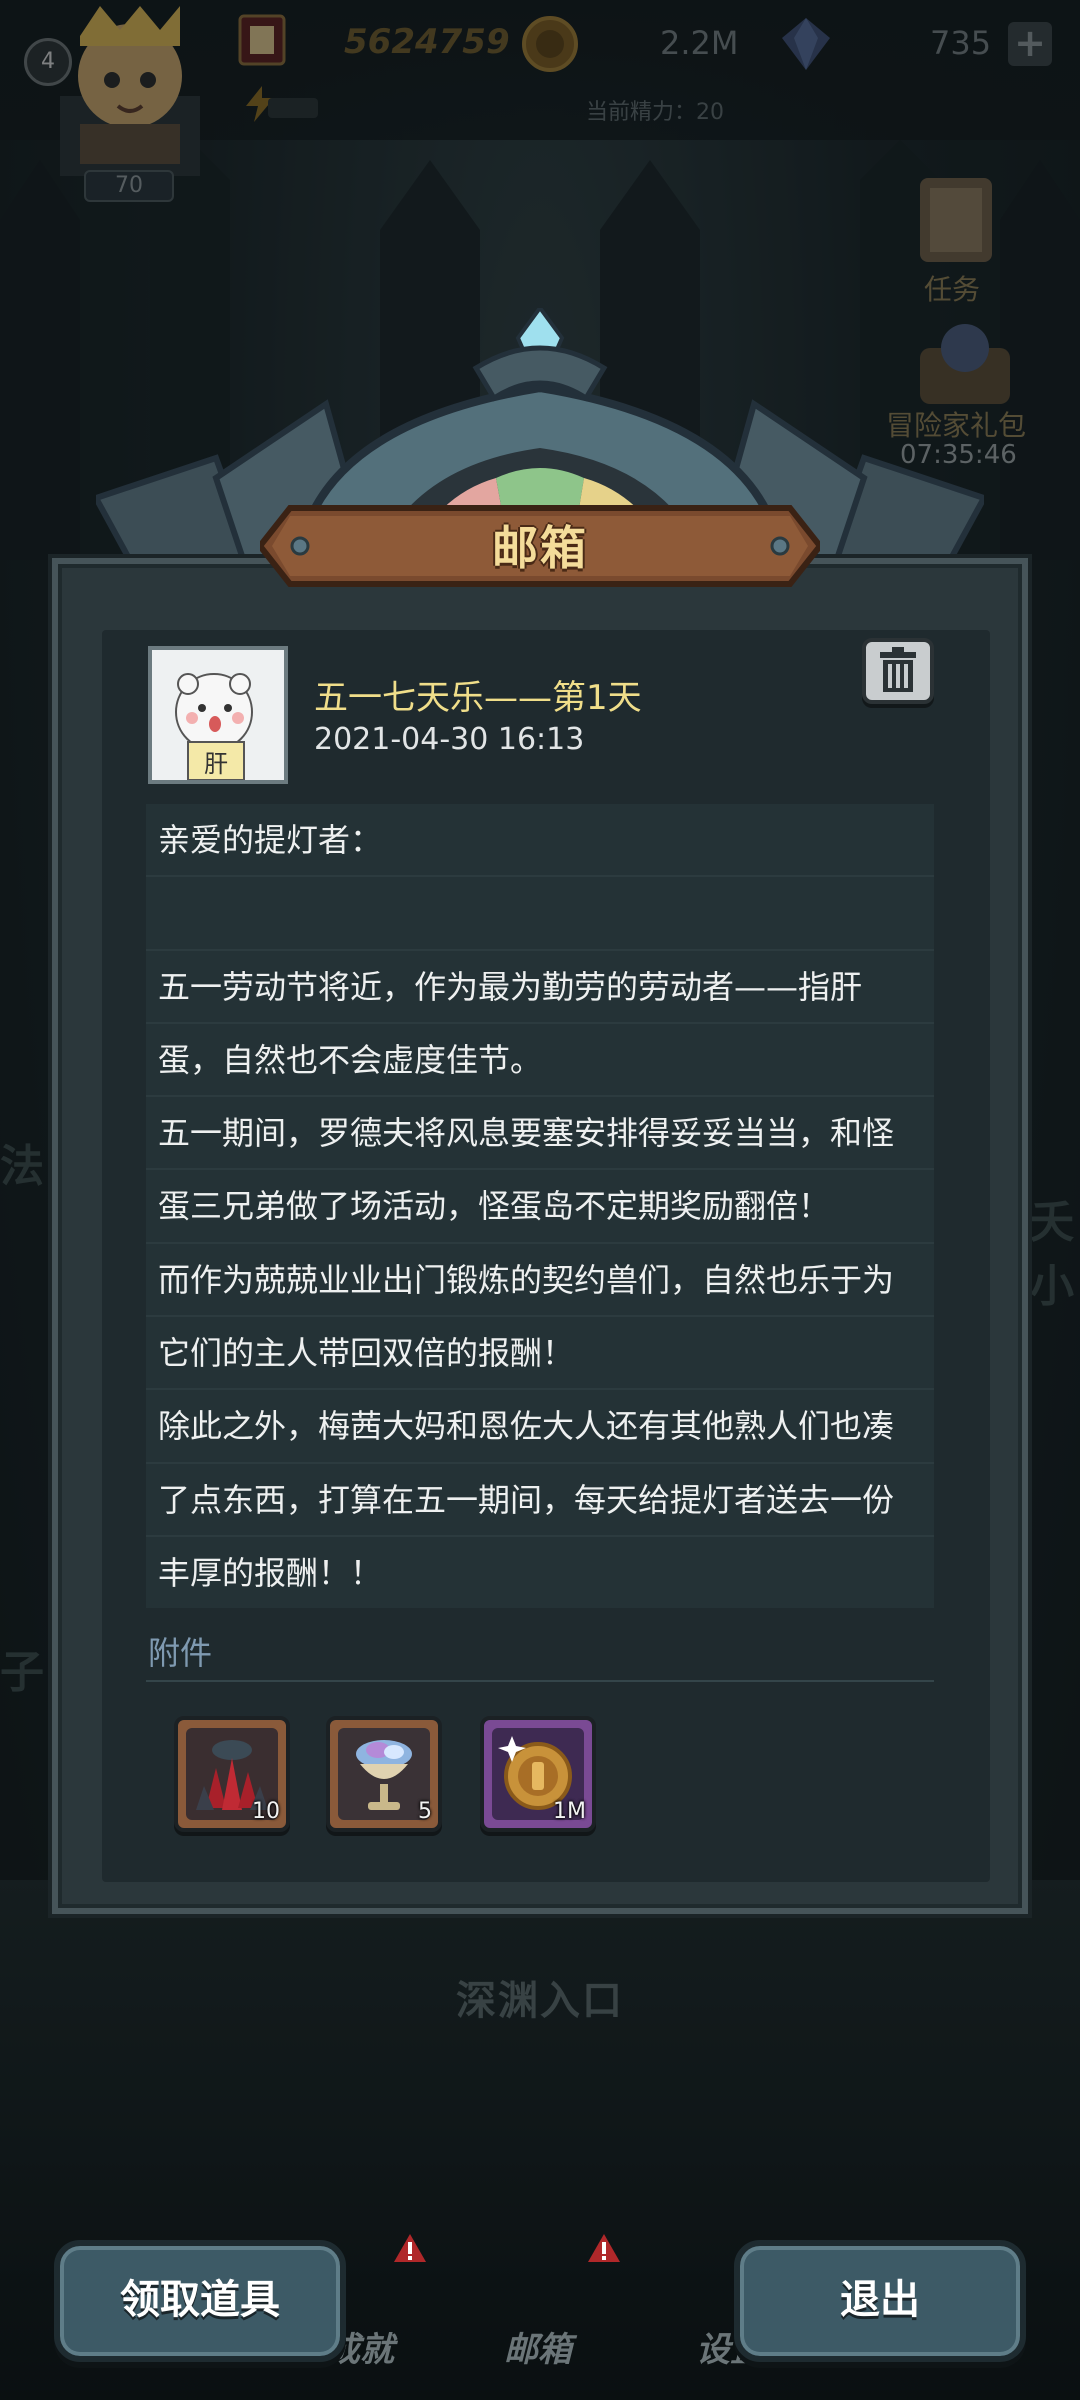  I want to click on attachments-divider, so click(540, 1681).